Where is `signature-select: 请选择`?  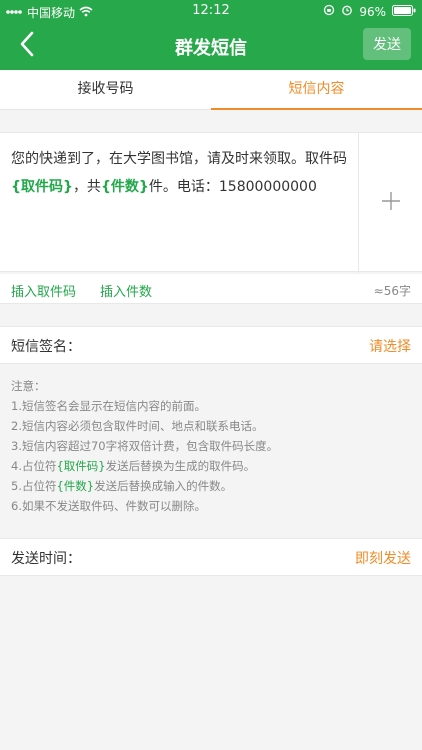
signature-select: 请选择 is located at coordinates (390, 346).